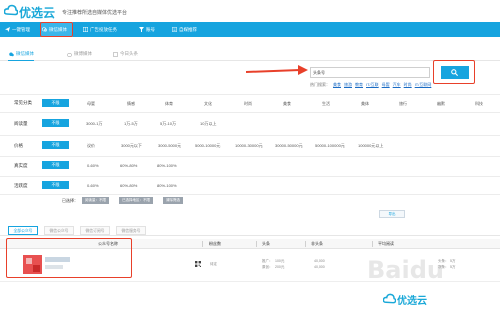 This screenshot has width=500, height=310. Describe the element at coordinates (277, 70) in the screenshot. I see `annotation-arrow-icon` at that location.